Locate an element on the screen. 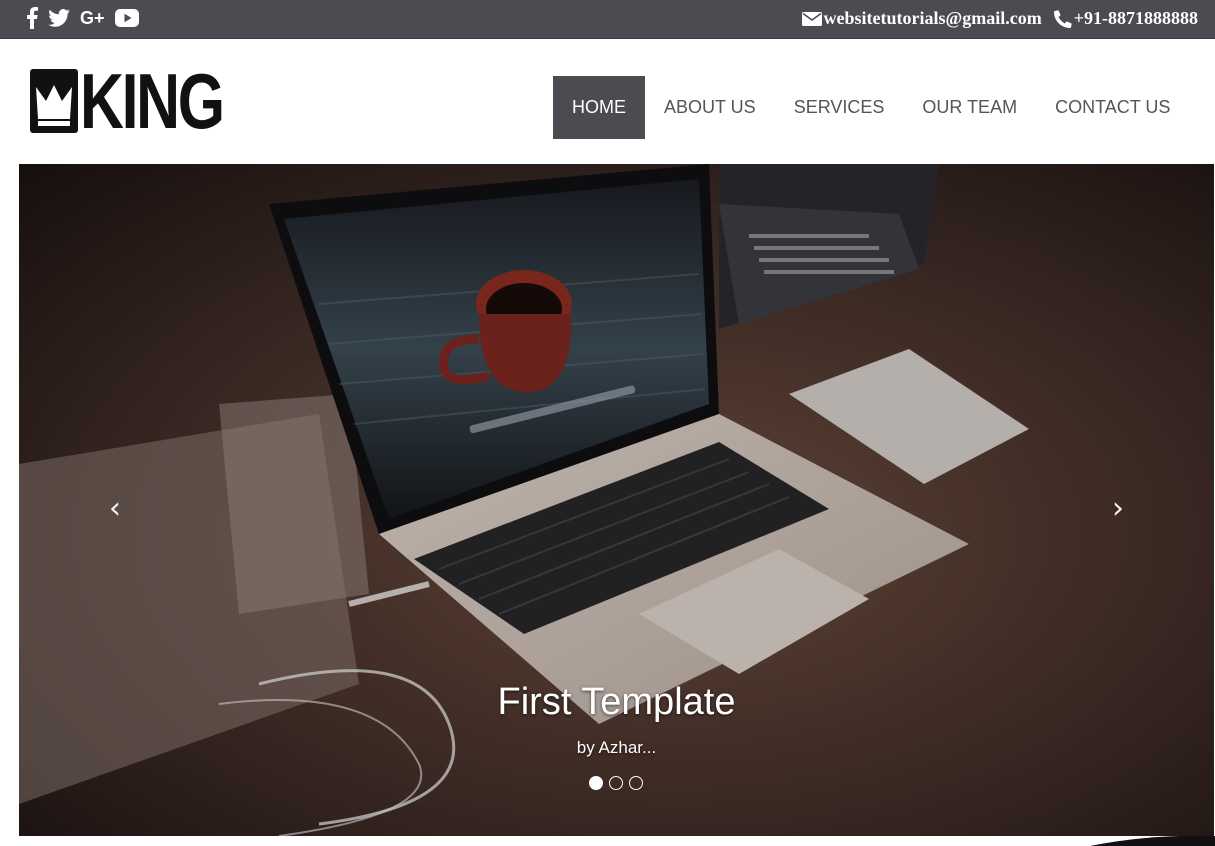  crown-icon is located at coordinates (54, 101).